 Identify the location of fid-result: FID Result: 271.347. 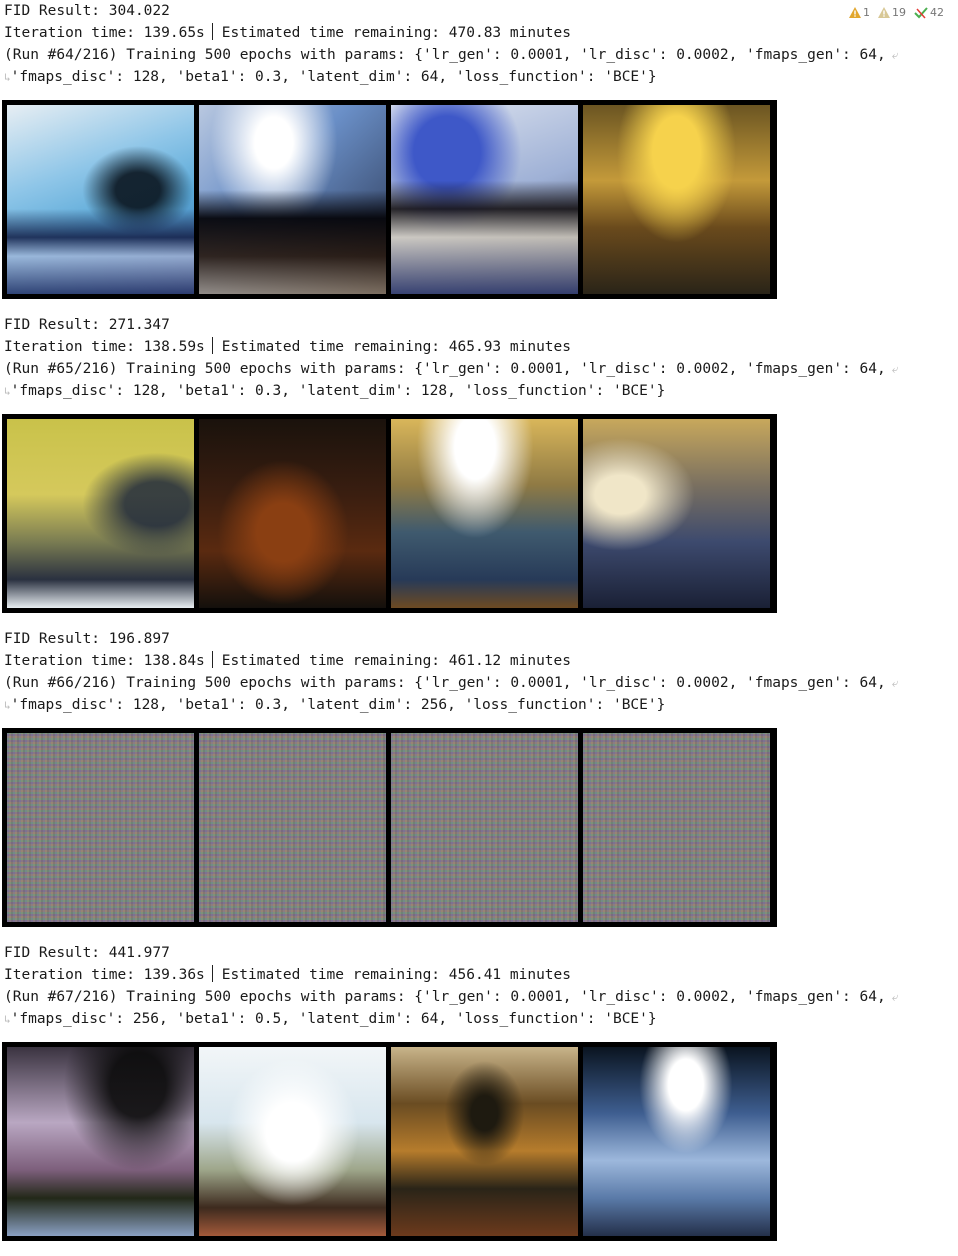
(87, 325).